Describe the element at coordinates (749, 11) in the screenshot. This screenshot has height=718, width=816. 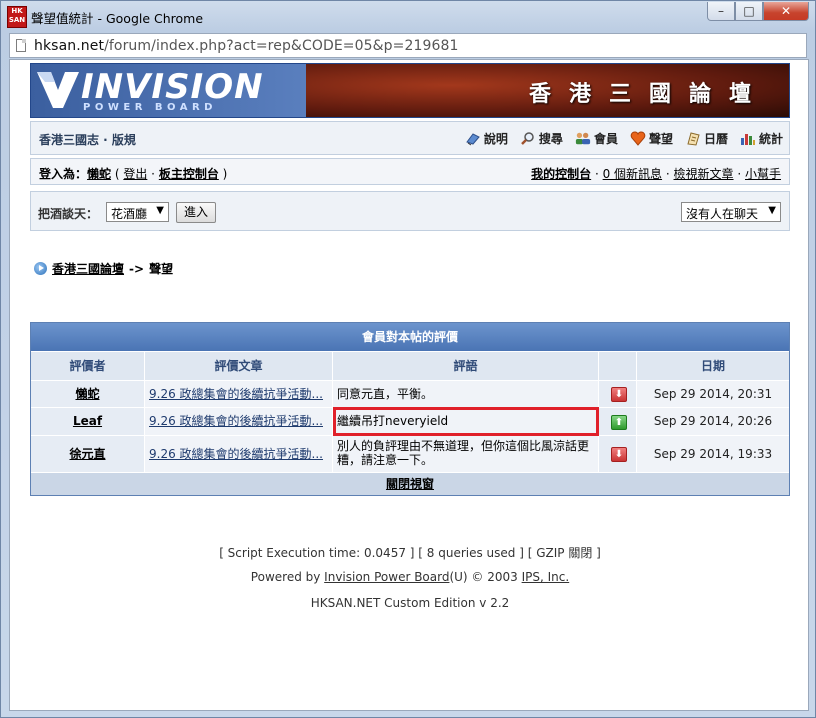
I see `maximize-button: □` at that location.